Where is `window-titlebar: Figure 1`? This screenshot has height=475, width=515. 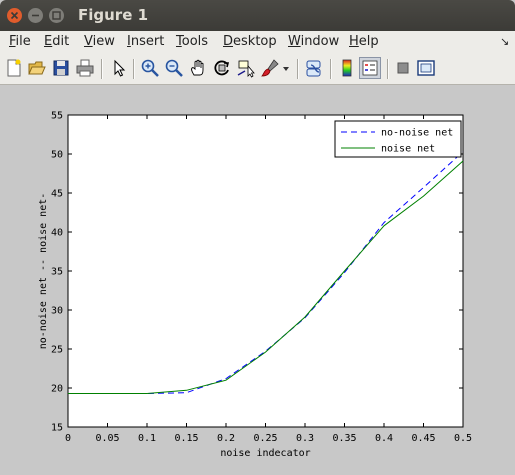 window-titlebar: Figure 1 is located at coordinates (257, 15).